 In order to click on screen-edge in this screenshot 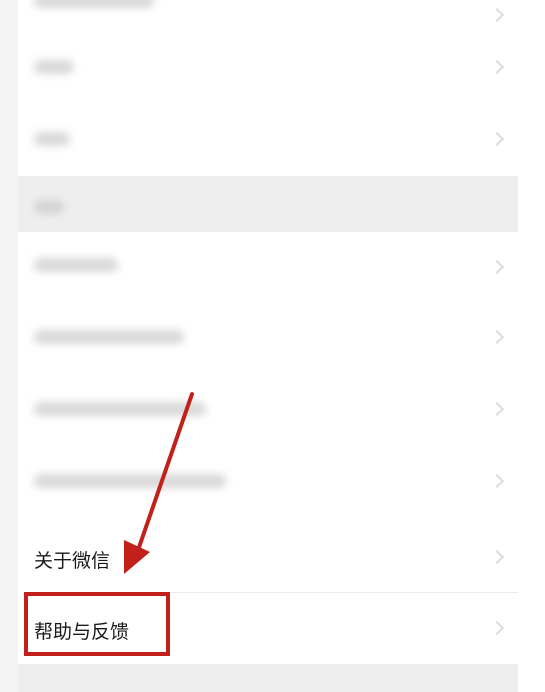, I will do `click(531, 346)`.